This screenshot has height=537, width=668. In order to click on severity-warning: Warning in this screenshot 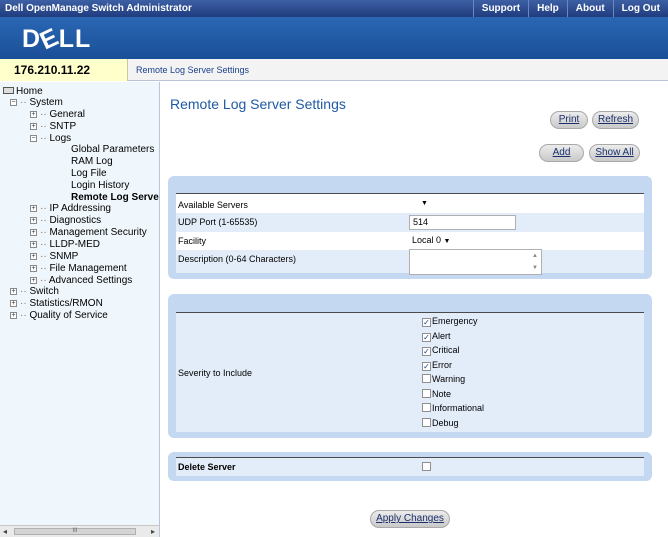, I will do `click(443, 379)`.